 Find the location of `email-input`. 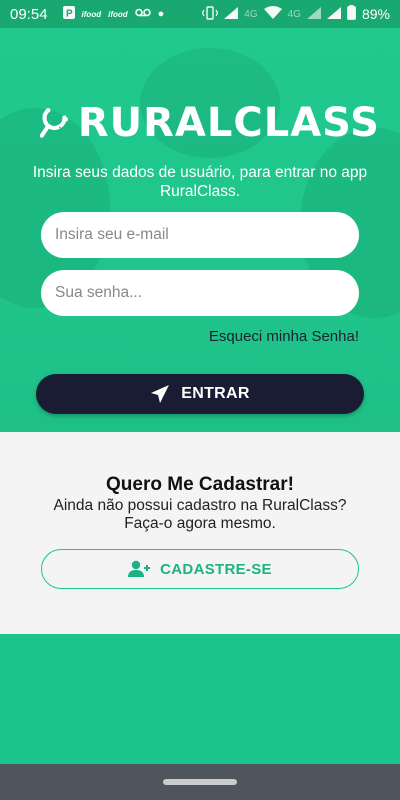

email-input is located at coordinates (200, 235).